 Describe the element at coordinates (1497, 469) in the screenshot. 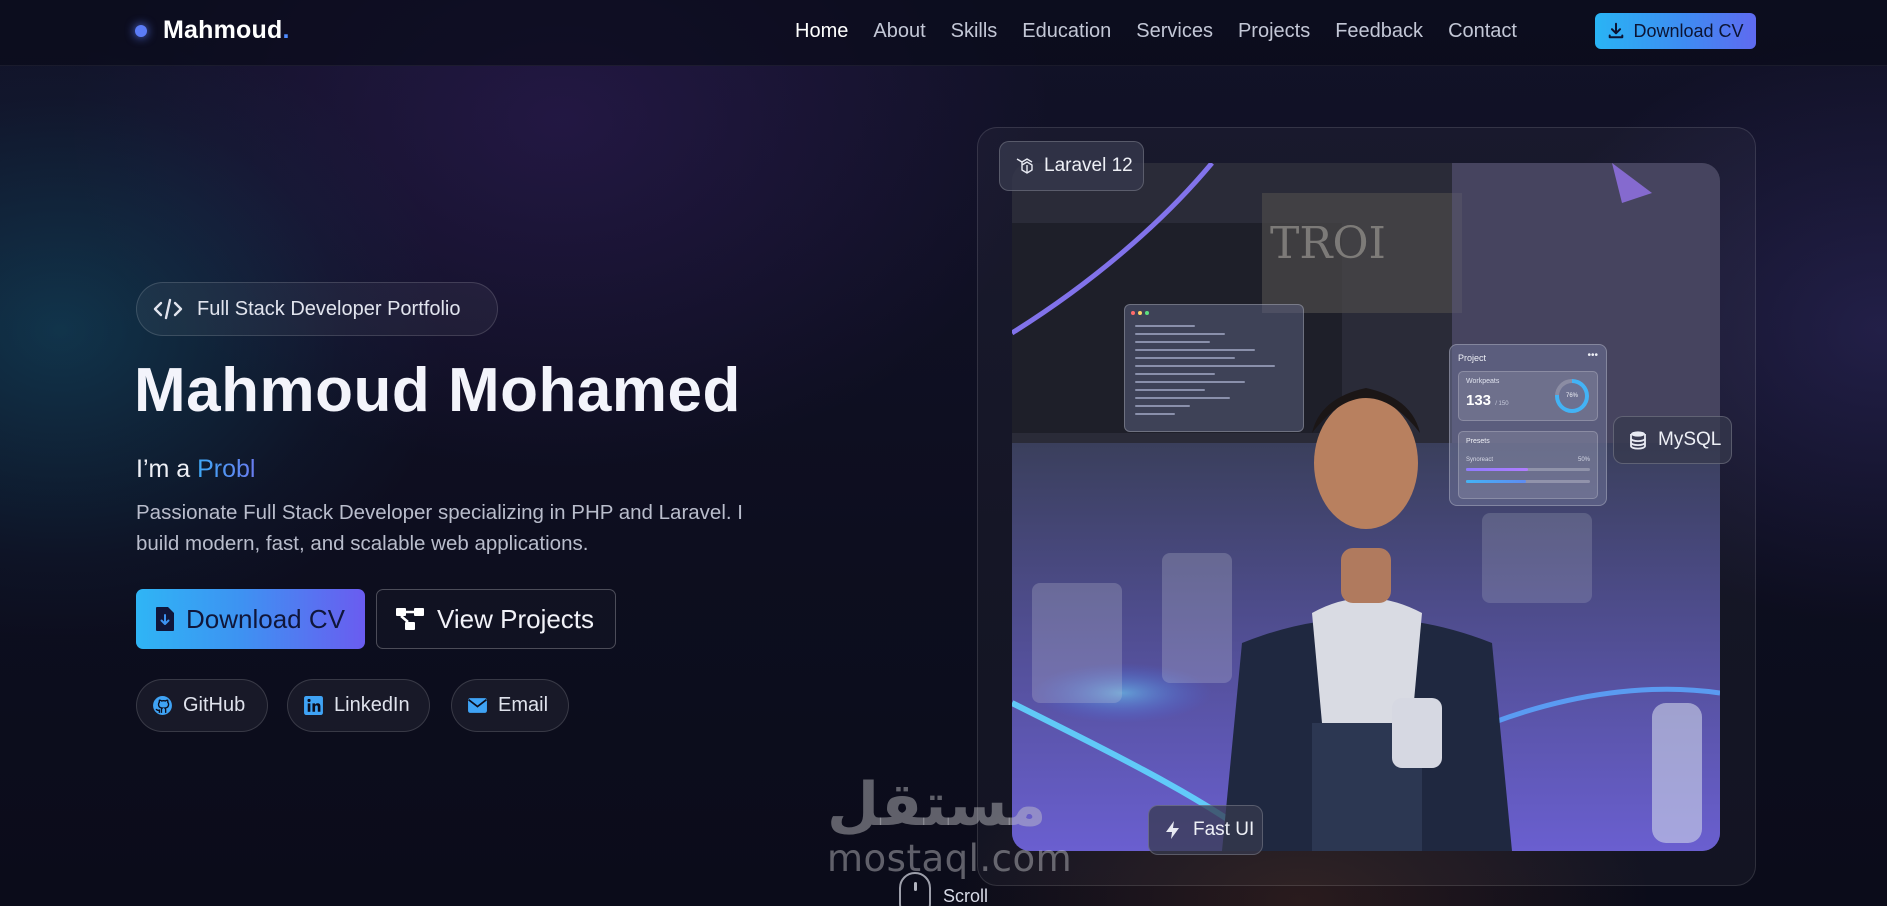

I see `preset-progress-bar` at that location.